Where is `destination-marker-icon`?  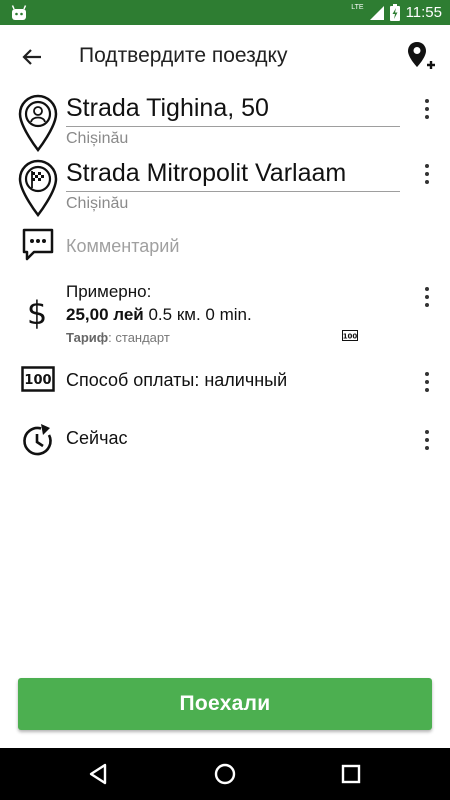 destination-marker-icon is located at coordinates (38, 188).